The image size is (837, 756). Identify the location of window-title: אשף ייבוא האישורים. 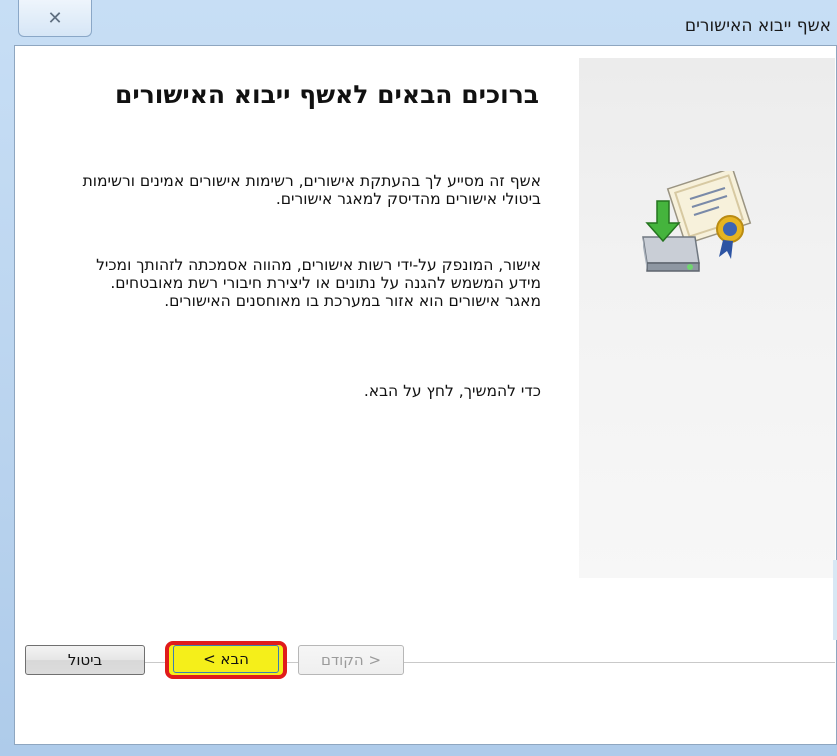
(757, 26).